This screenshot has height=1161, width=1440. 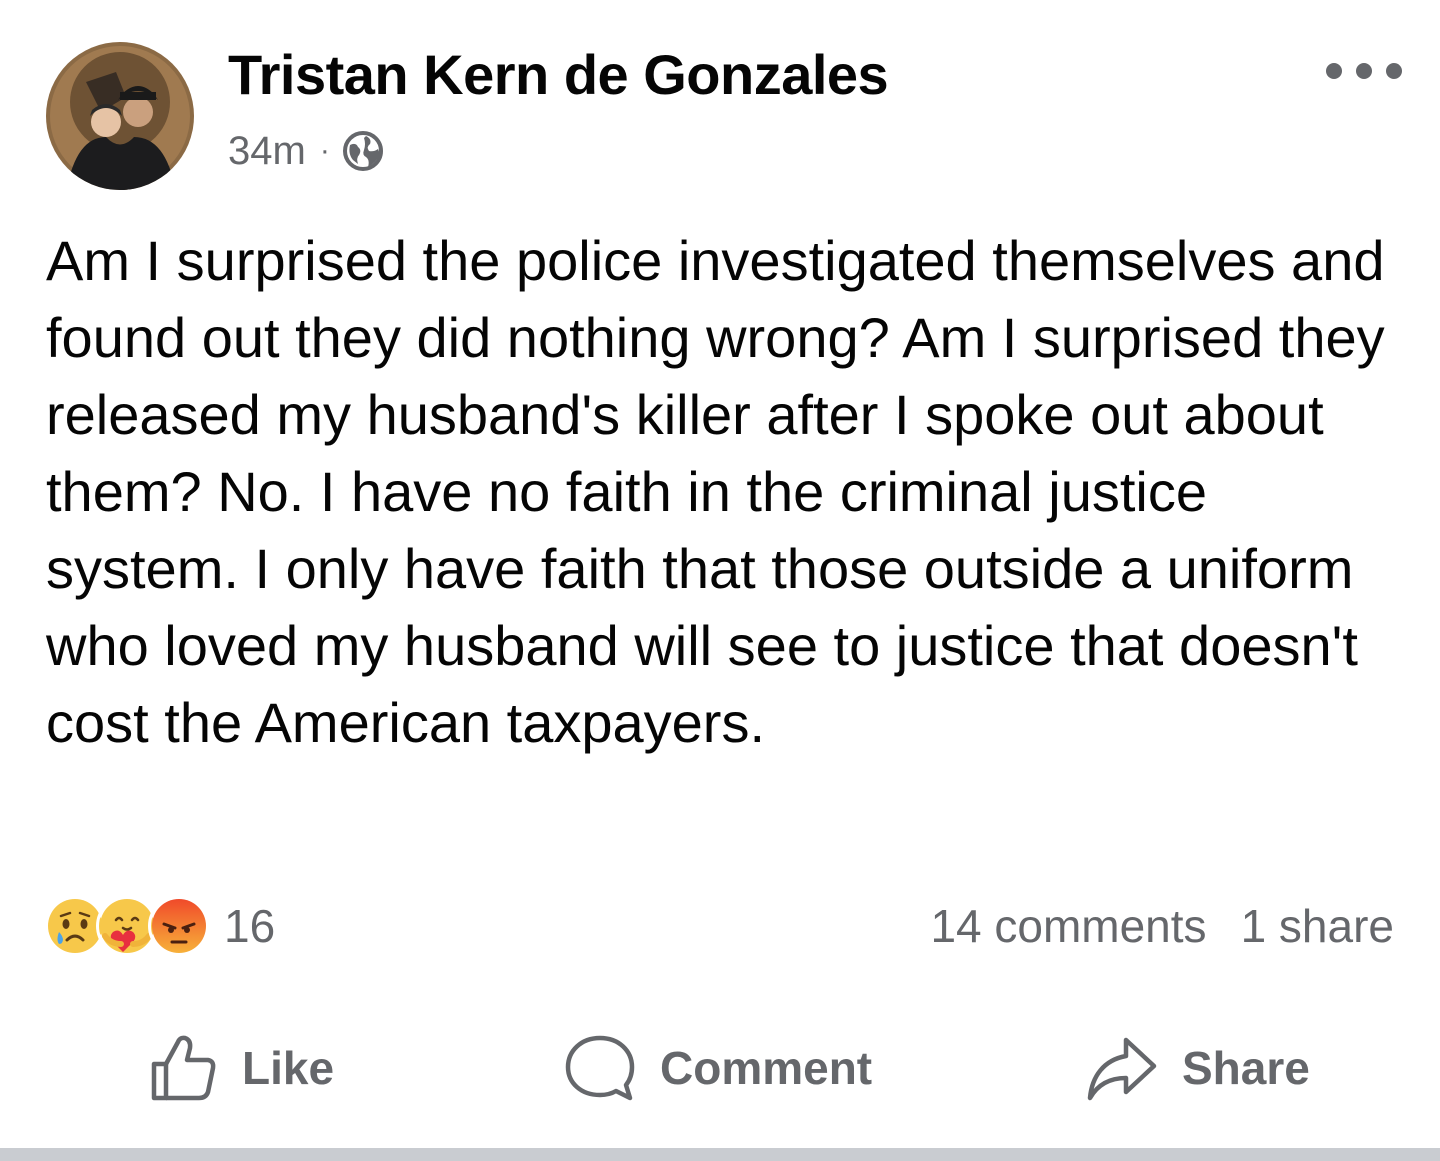 I want to click on action-bar: Like Comment Share, so click(x=720, y=1068).